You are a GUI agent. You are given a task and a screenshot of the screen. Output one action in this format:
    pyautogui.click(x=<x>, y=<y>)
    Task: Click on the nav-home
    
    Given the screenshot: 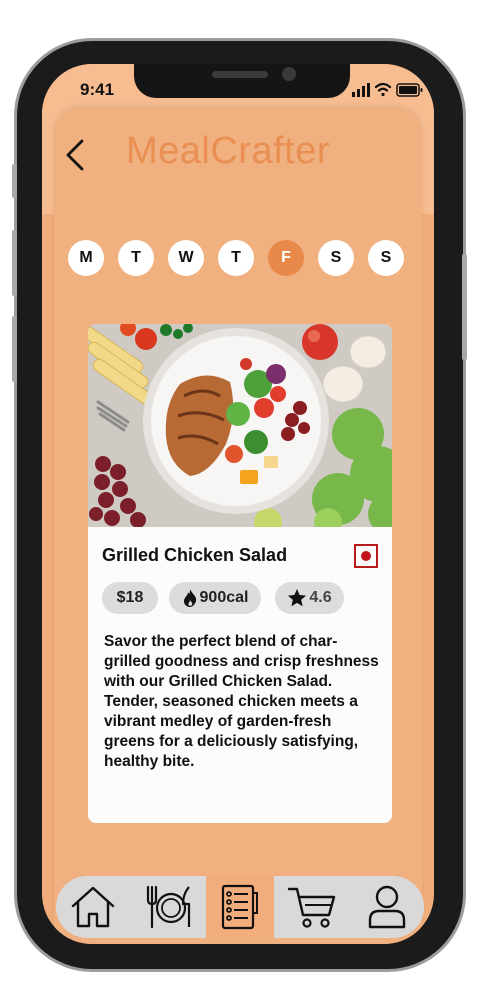 What is the action you would take?
    pyautogui.click(x=93, y=907)
    